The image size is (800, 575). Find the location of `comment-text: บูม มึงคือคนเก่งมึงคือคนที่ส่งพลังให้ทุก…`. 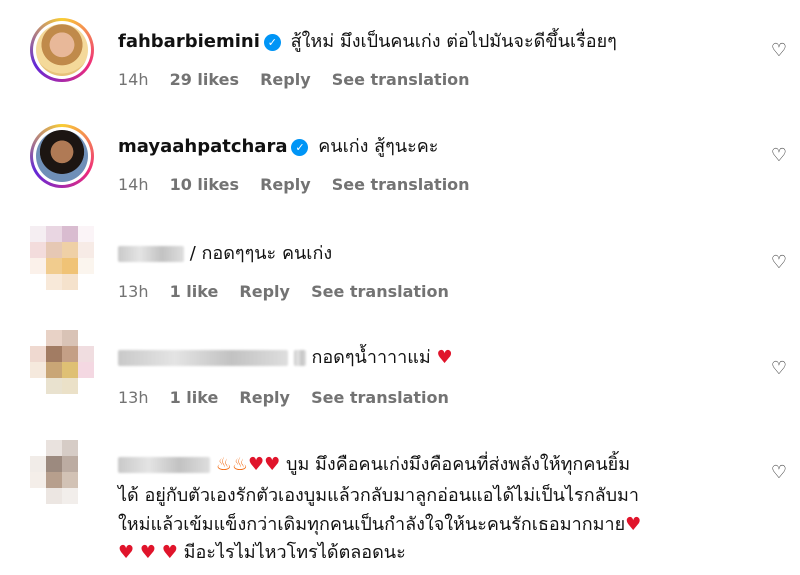

comment-text: บูม มึงคือคนเก่งมึงคือคนที่ส่งพลังให้ทุก… is located at coordinates (458, 464).